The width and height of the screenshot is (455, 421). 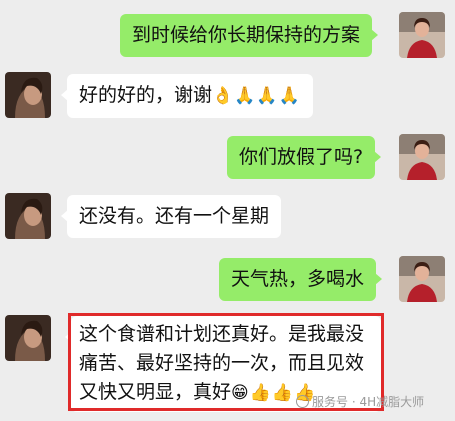 I want to click on message-bubble-outgoing: 天气热，多喝水, so click(x=301, y=279).